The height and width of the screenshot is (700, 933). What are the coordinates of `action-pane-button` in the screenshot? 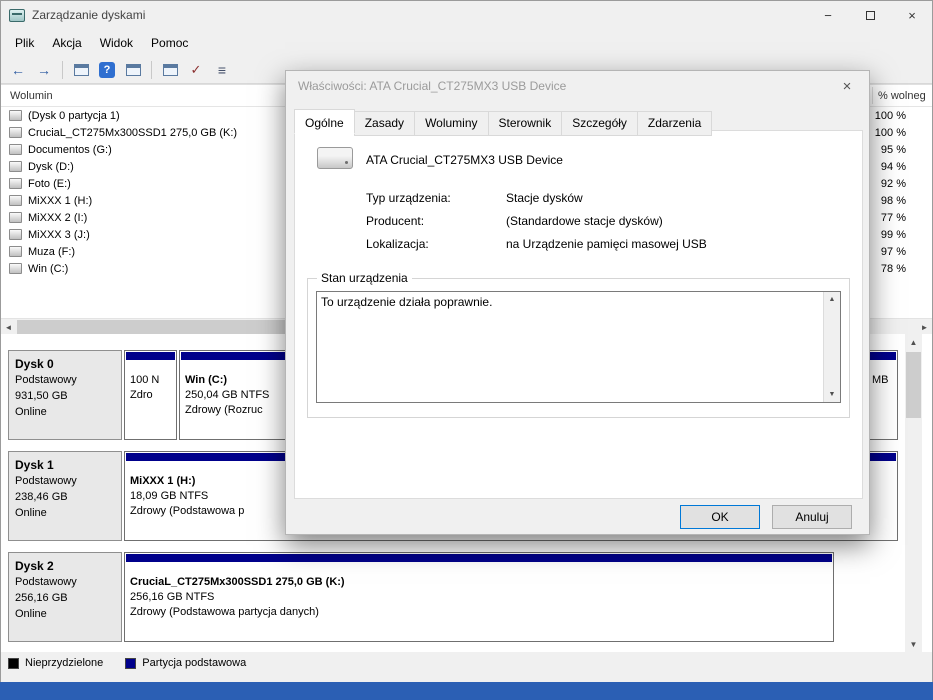 It's located at (170, 70).